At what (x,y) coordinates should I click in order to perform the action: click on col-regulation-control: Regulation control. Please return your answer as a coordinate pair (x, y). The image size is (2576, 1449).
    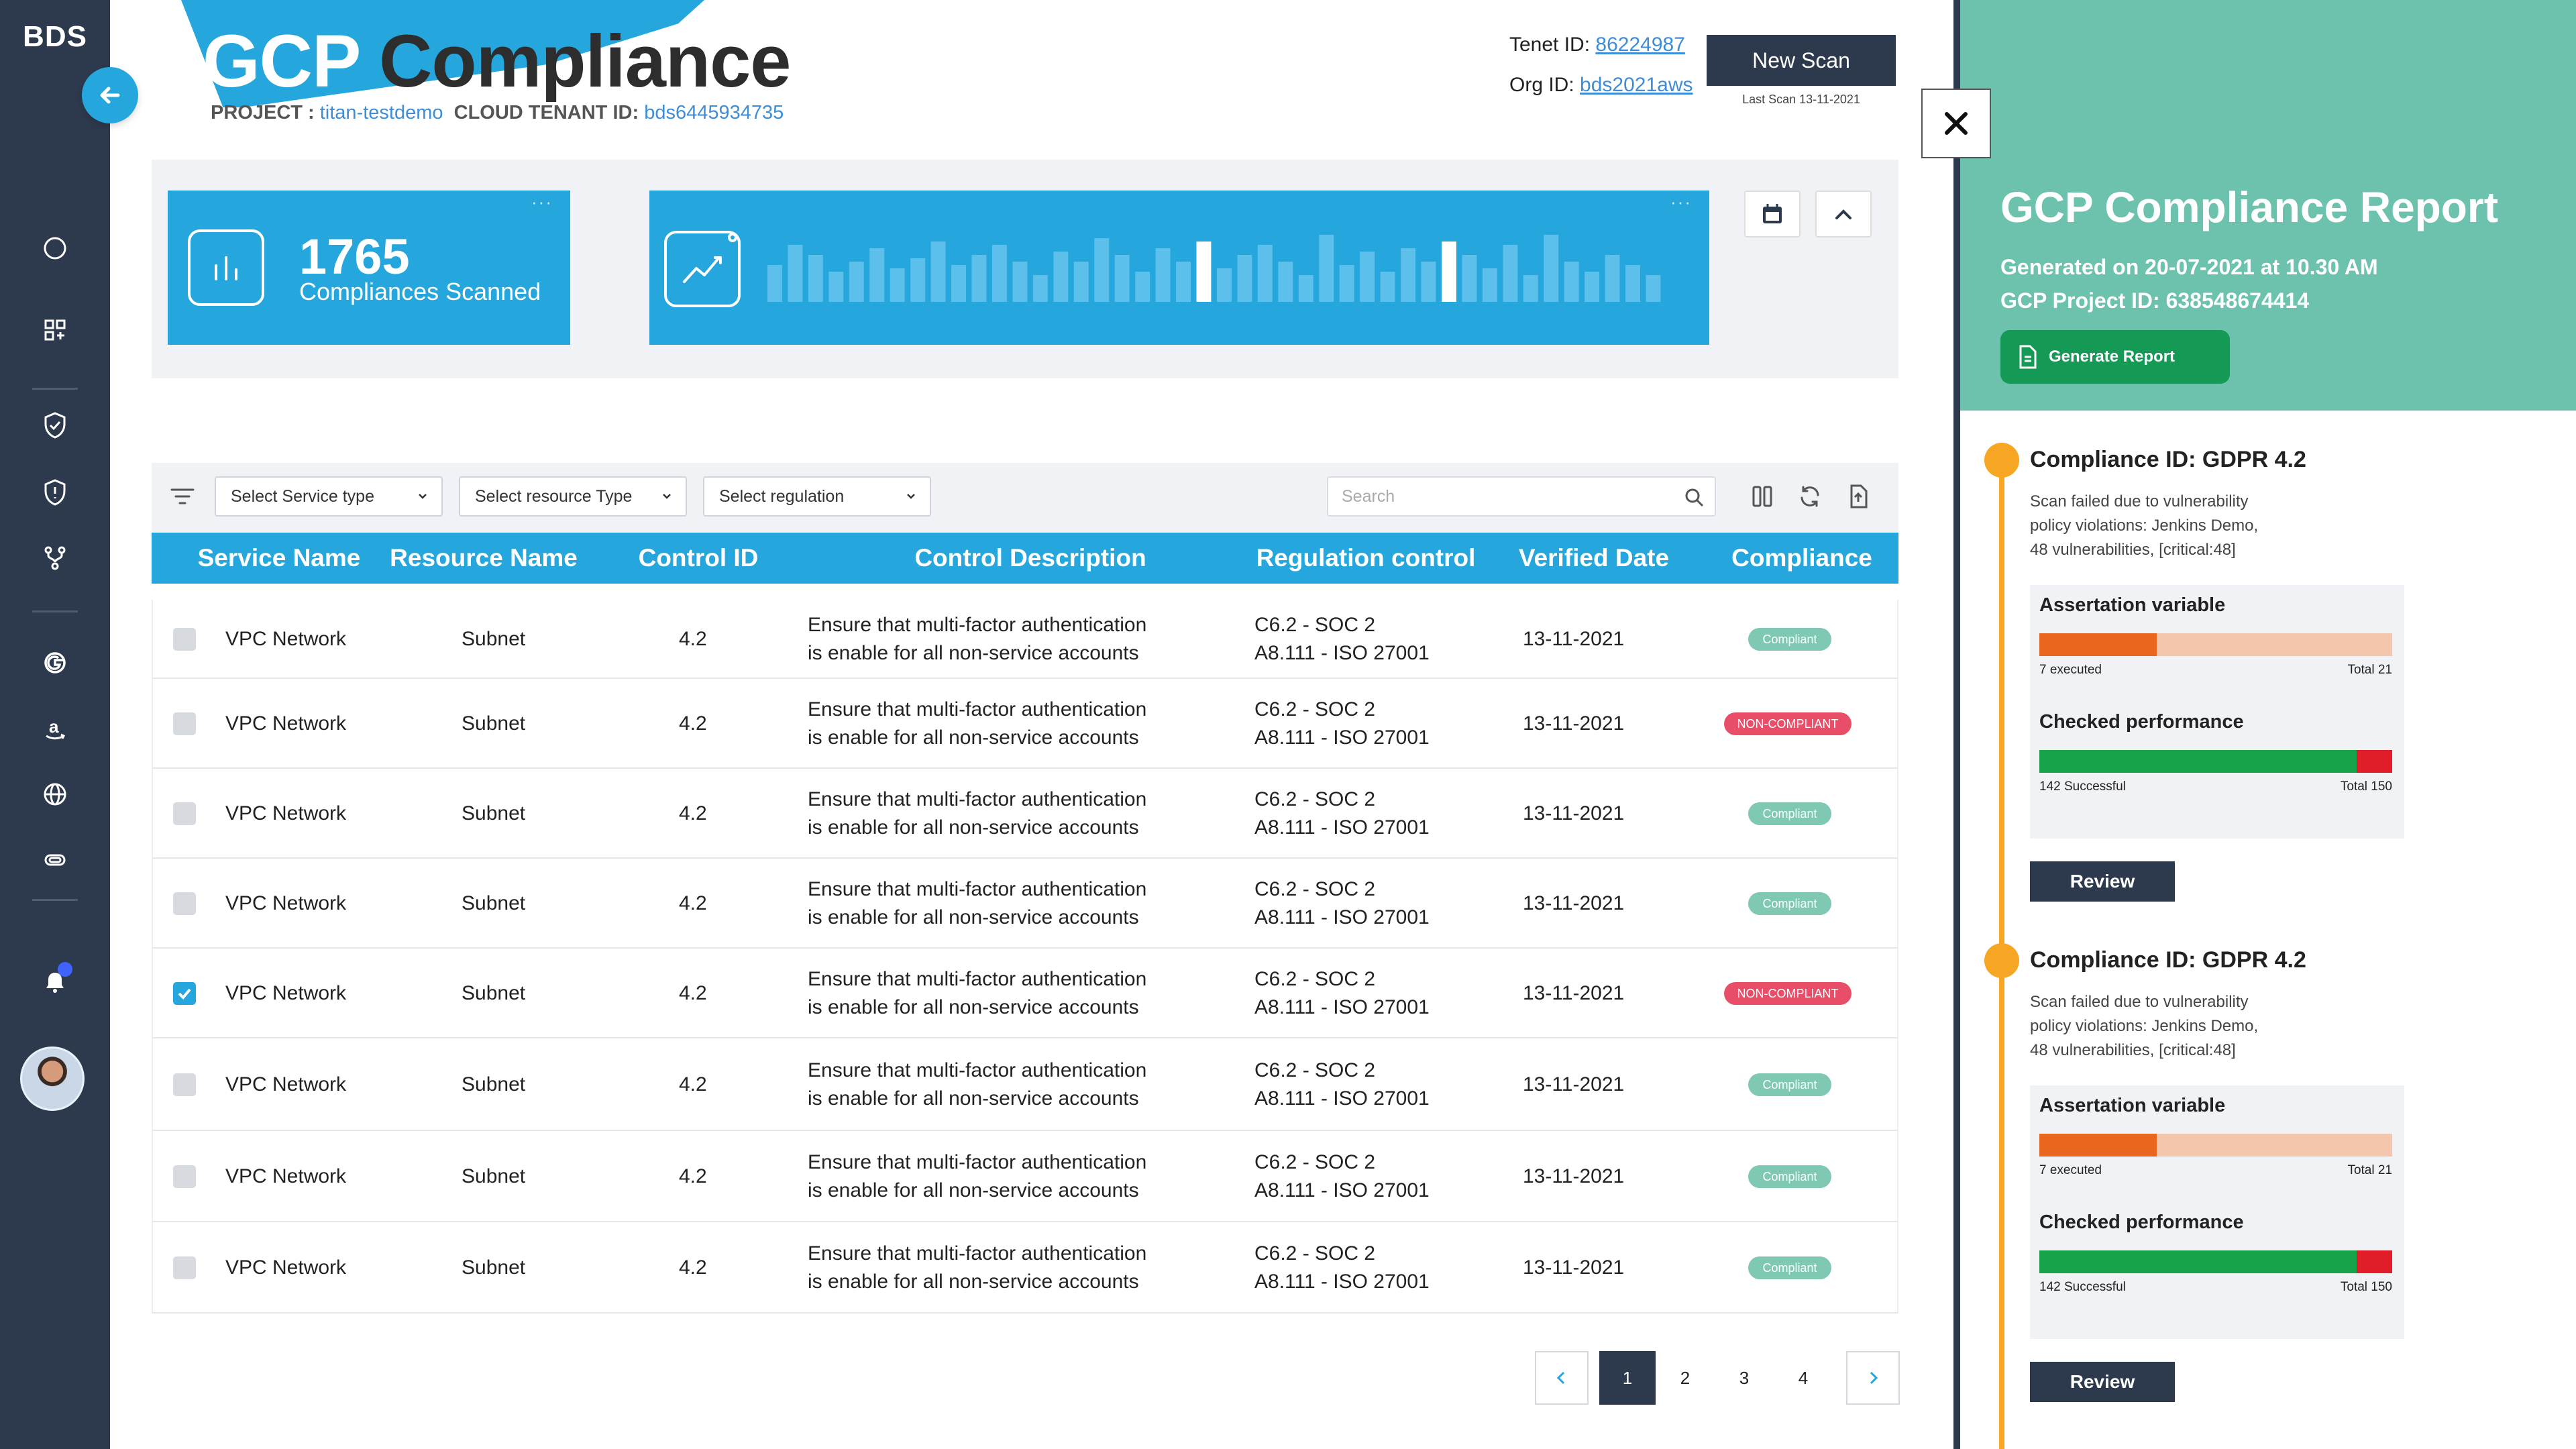
    Looking at the image, I should click on (1365, 558).